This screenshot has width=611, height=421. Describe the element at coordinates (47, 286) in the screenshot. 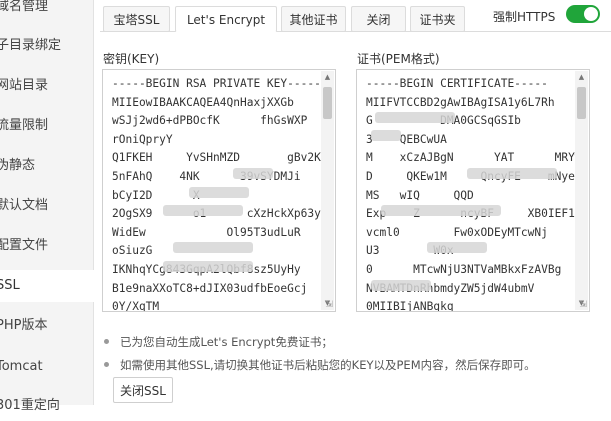

I see `sidebar-item-ssl: SSL` at that location.